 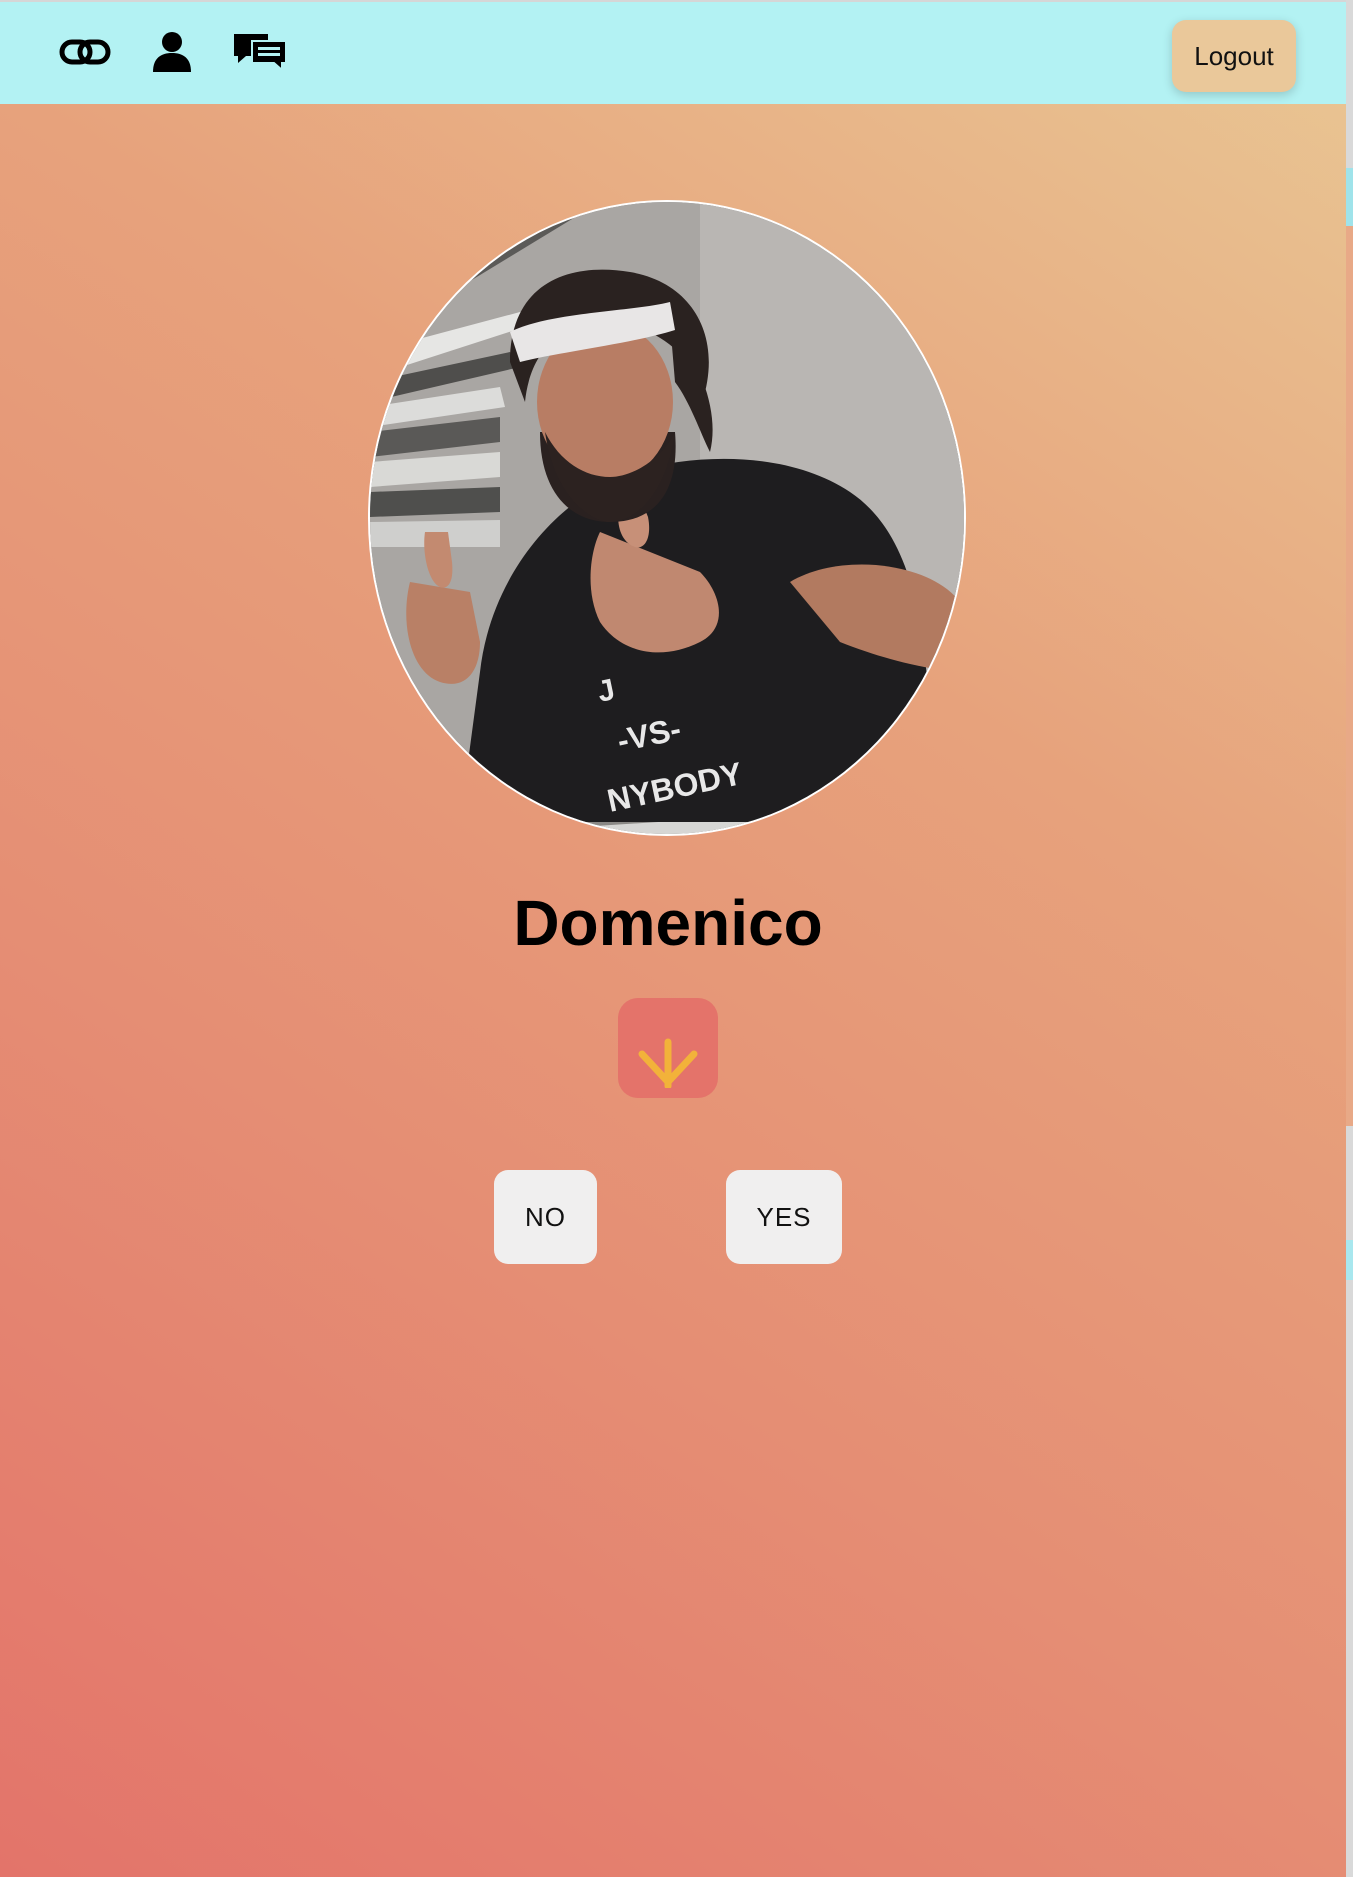 What do you see at coordinates (545, 1217) in the screenshot?
I see `no-button: NO` at bounding box center [545, 1217].